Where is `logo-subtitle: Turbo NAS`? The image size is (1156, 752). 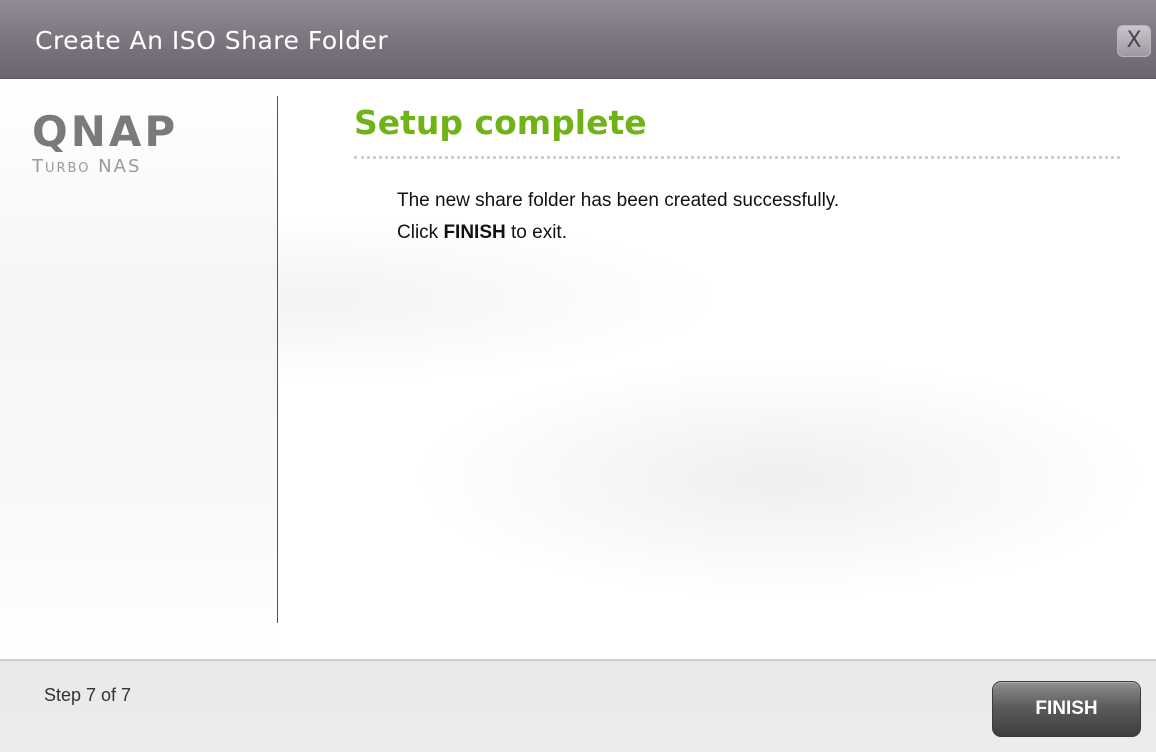
logo-subtitle: Turbo NAS is located at coordinates (87, 166).